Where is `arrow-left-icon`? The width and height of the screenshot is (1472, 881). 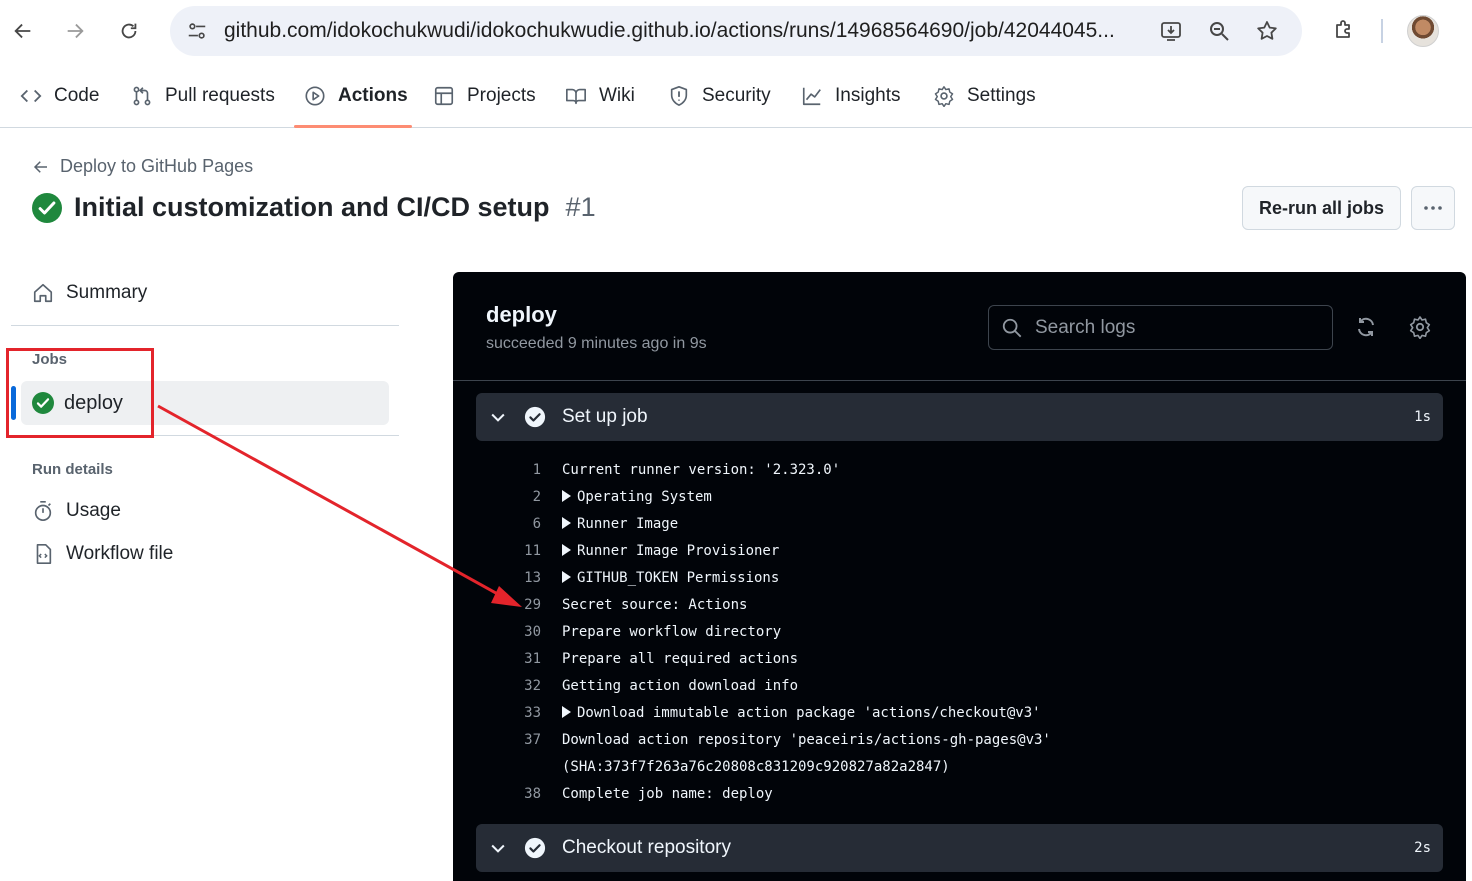 arrow-left-icon is located at coordinates (40, 166).